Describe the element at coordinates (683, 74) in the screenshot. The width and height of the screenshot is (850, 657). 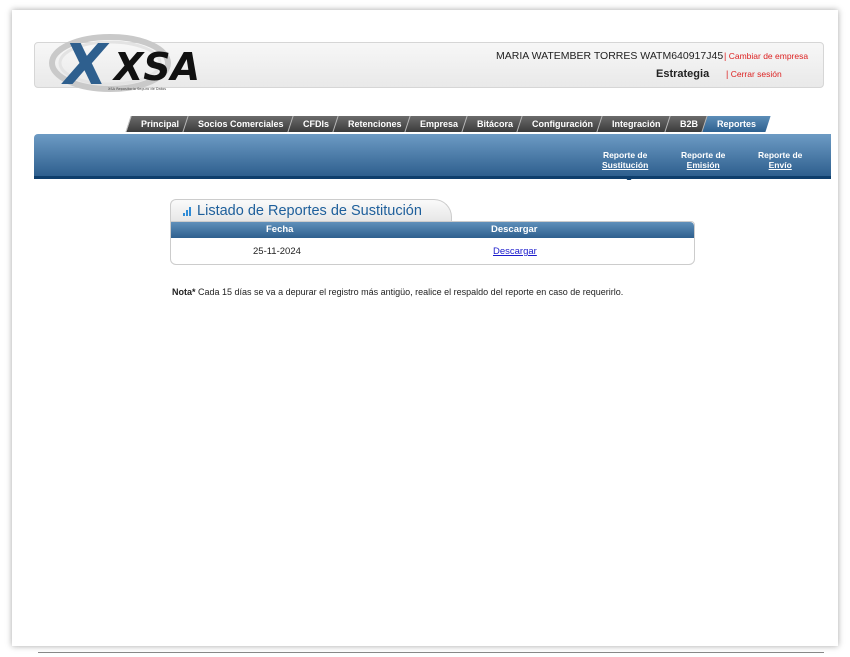
I see `company-name: Estrategia` at that location.